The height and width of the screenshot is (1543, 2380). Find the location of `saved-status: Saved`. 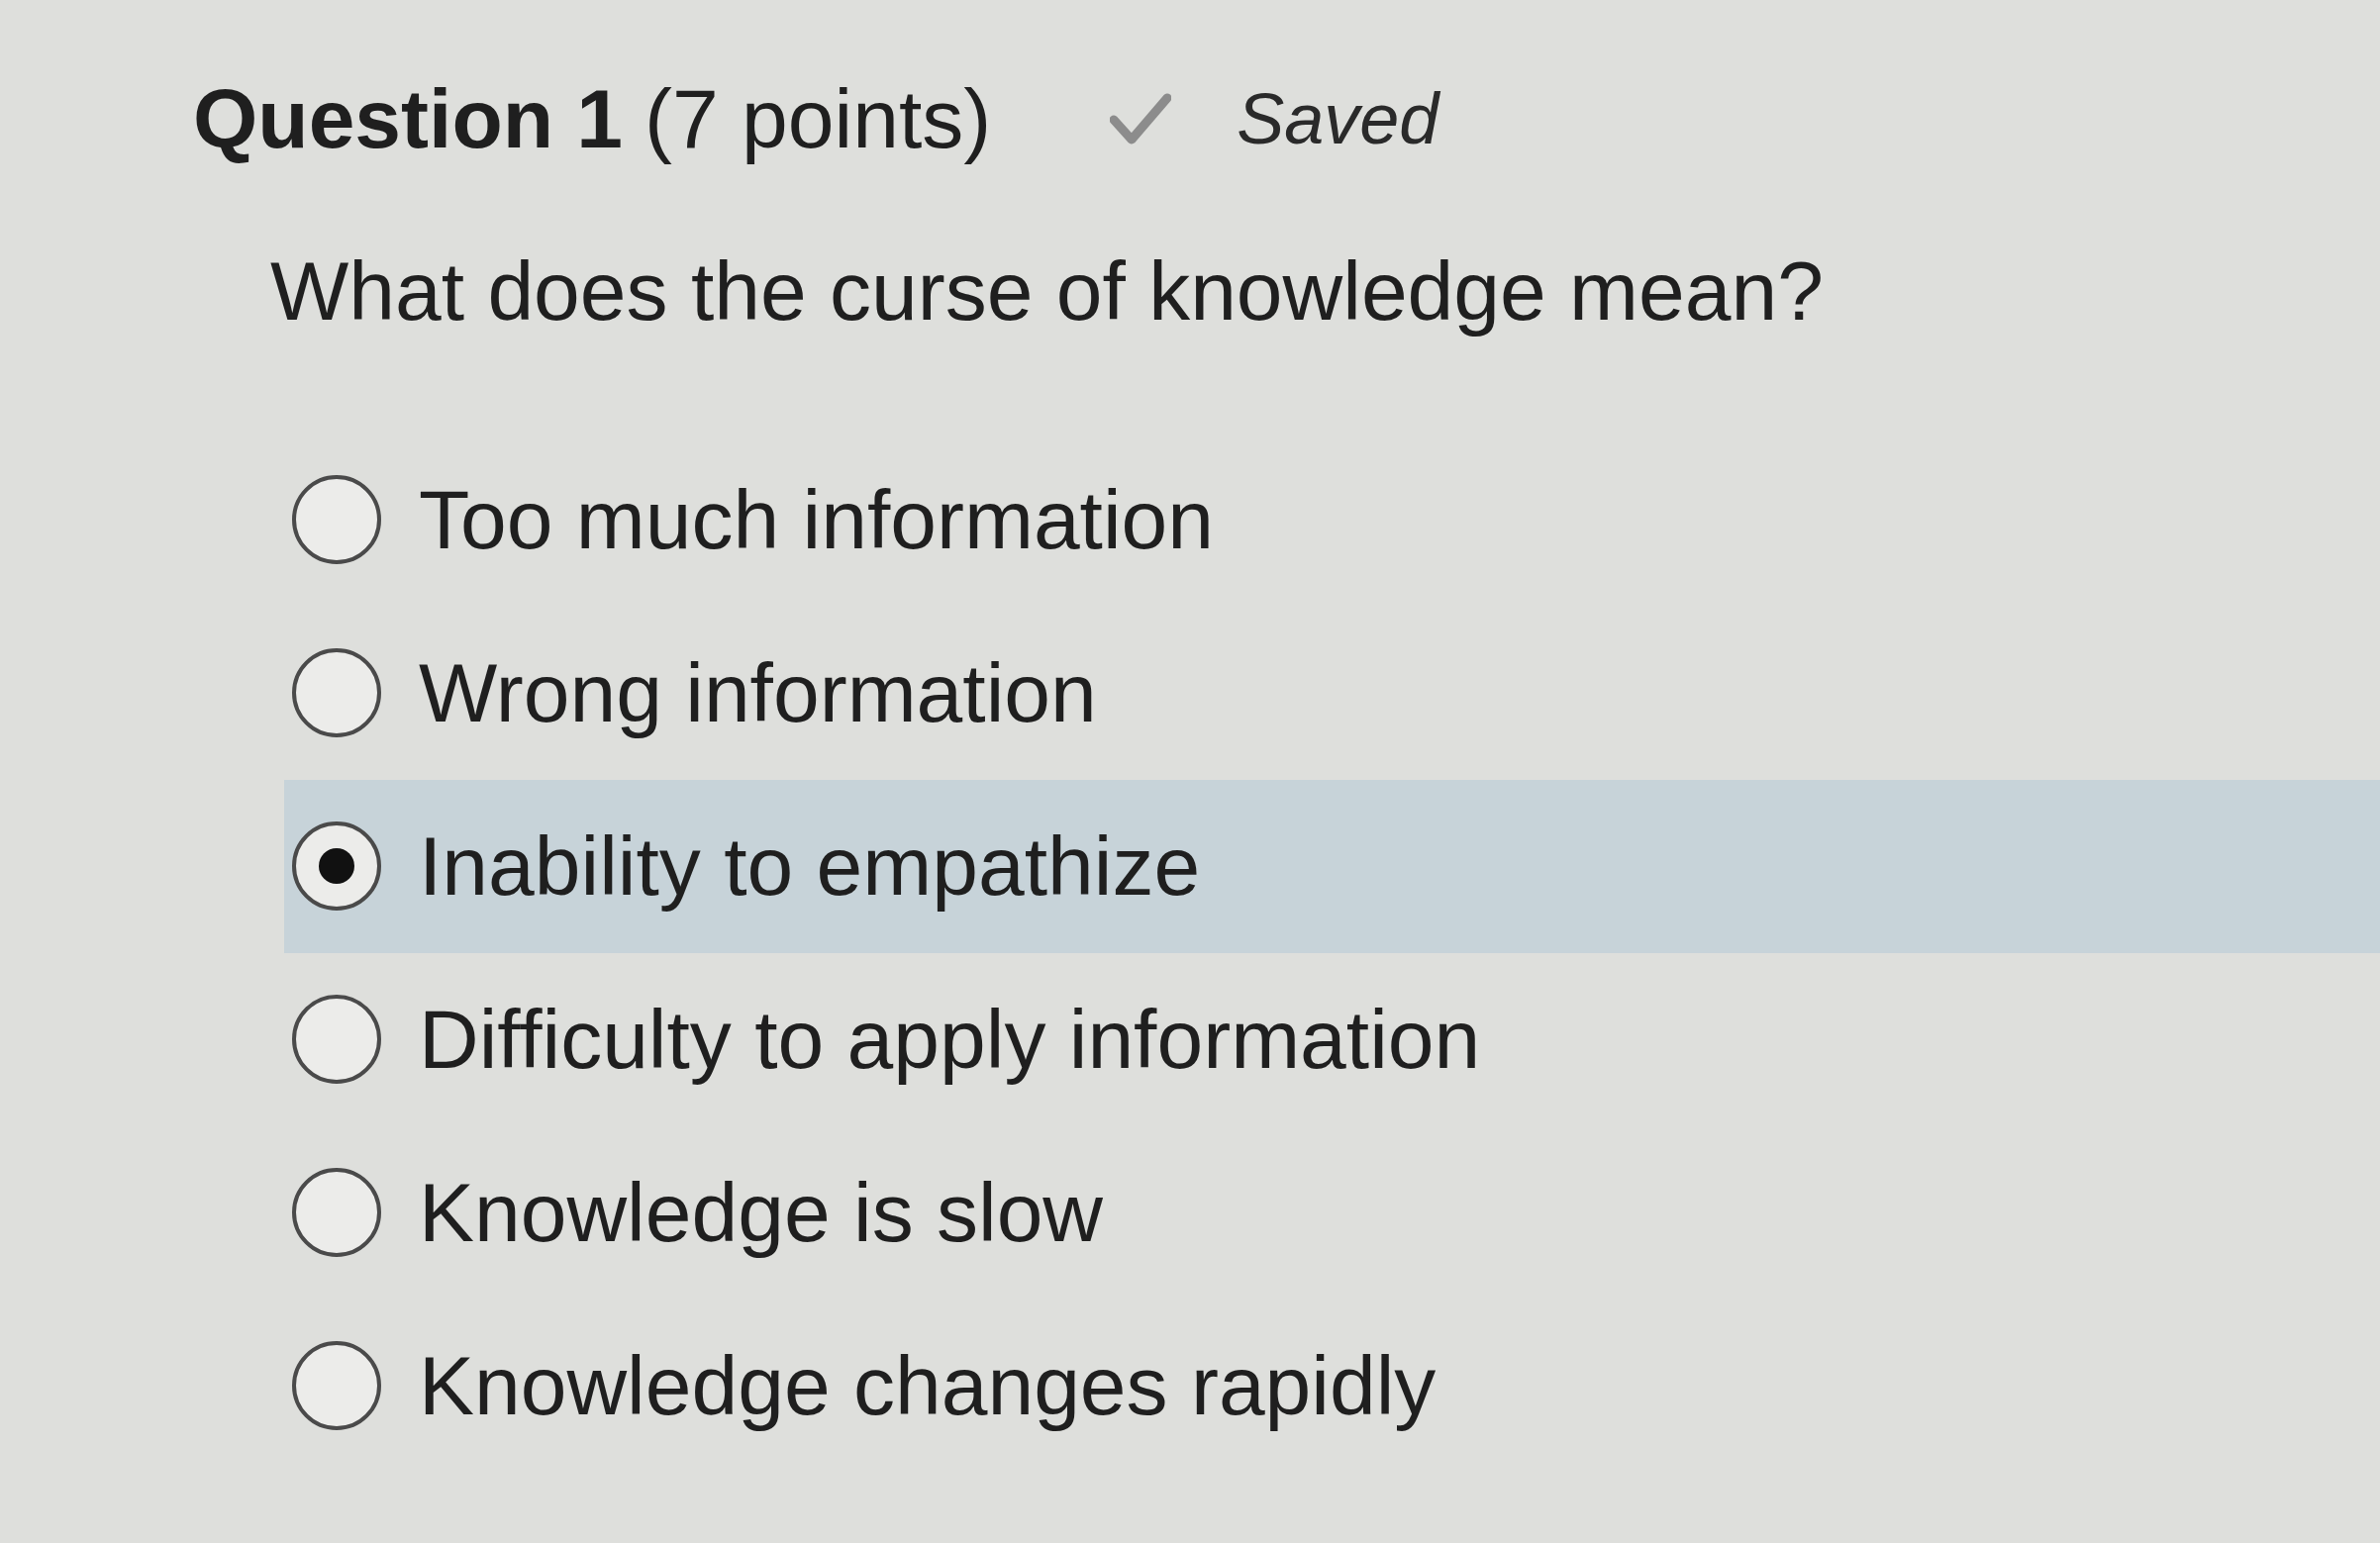

saved-status: Saved is located at coordinates (1338, 120).